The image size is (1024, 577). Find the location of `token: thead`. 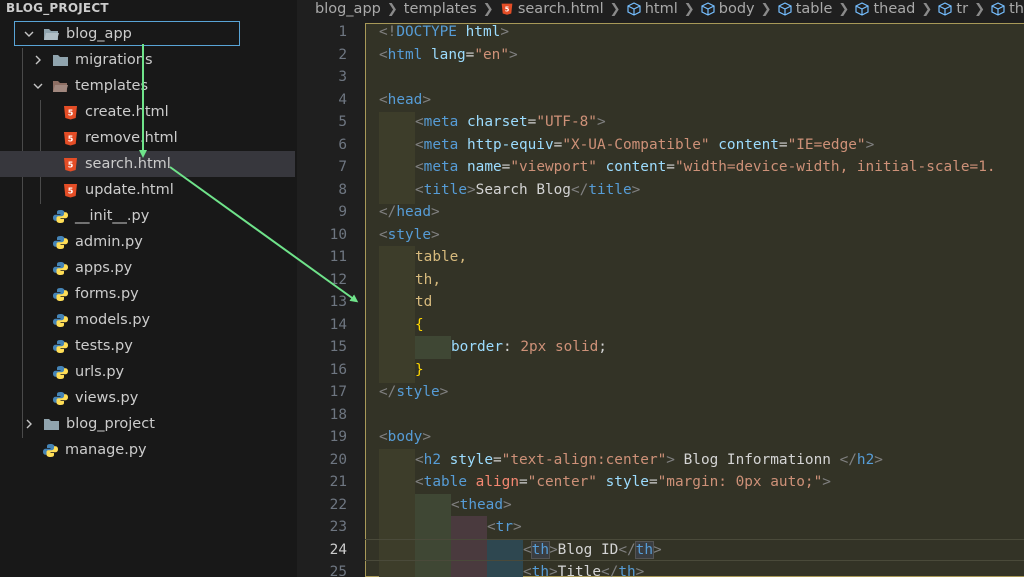

token: thead is located at coordinates (481, 504).